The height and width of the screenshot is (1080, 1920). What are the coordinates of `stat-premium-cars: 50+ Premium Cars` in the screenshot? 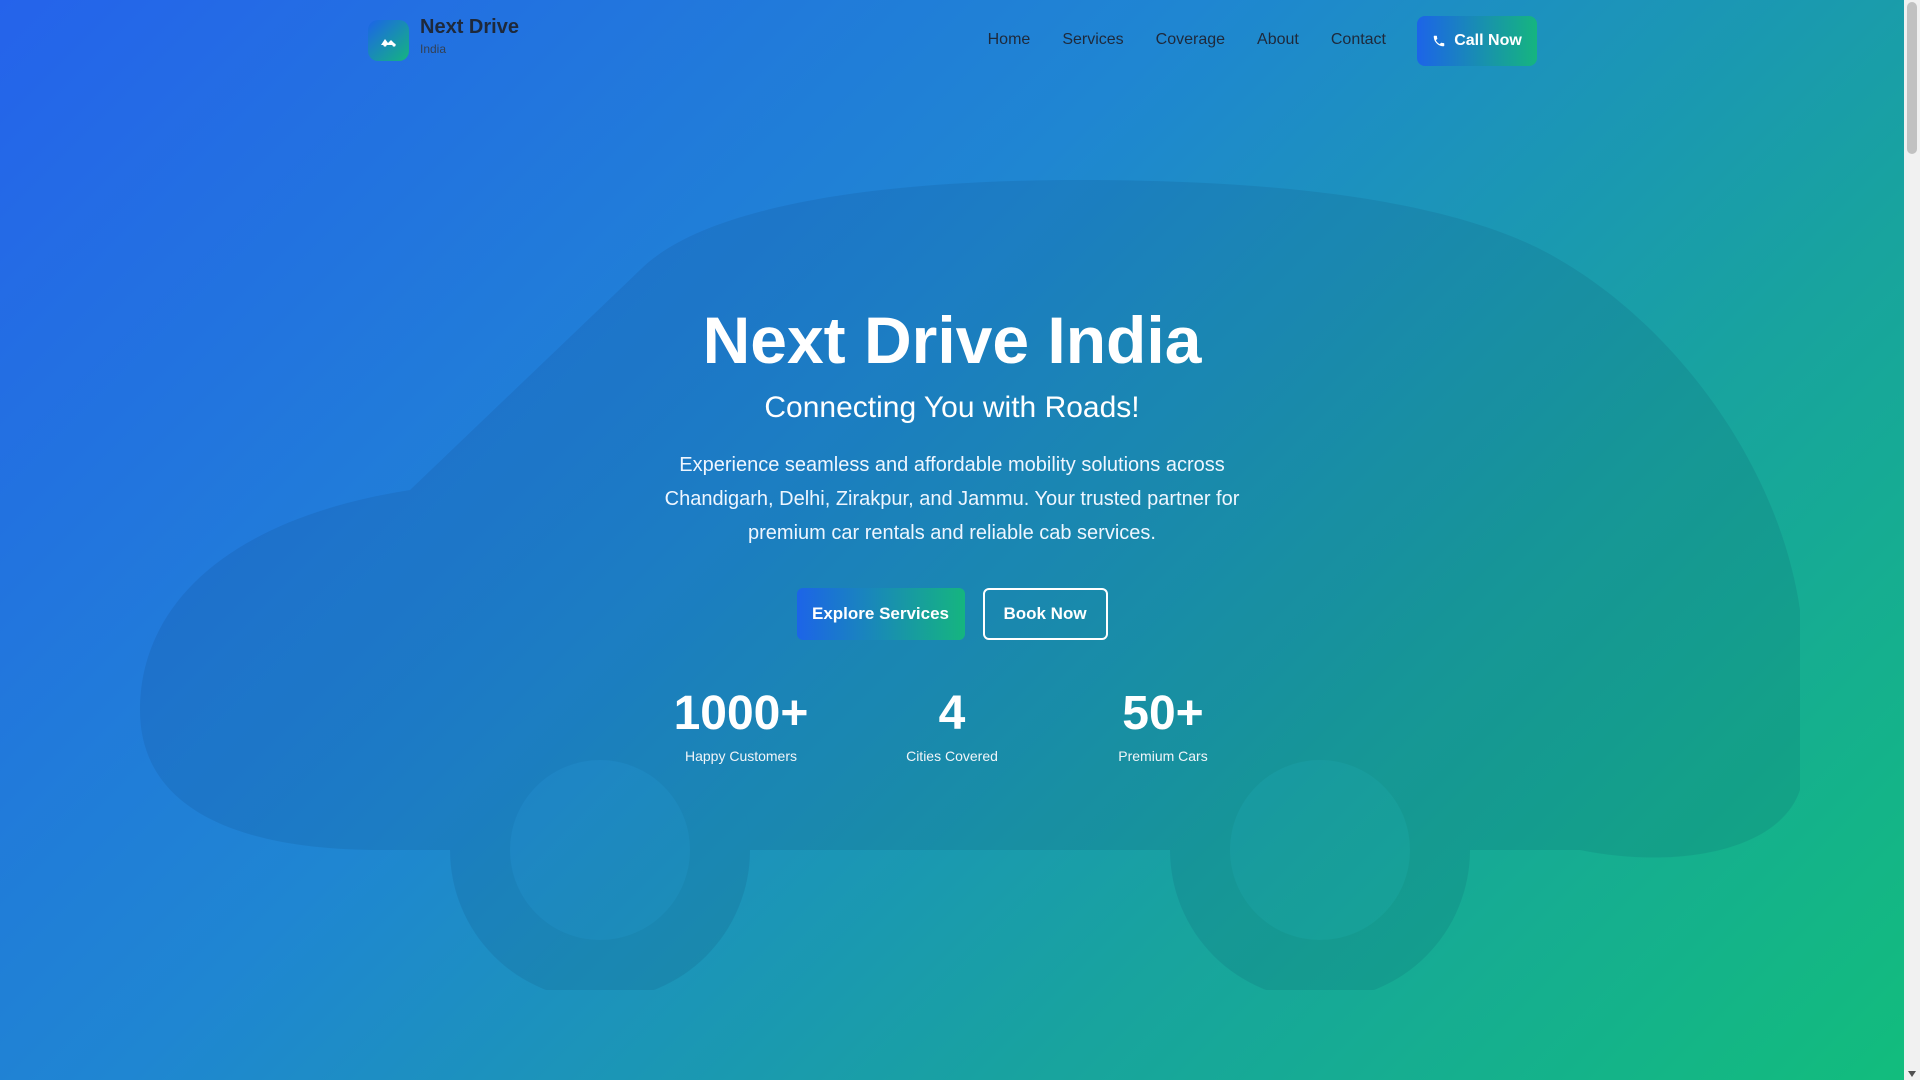 It's located at (1163, 725).